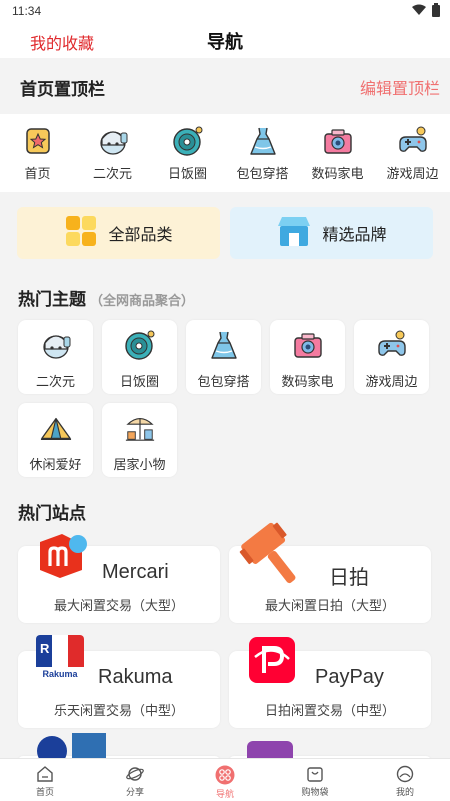 This screenshot has height=801, width=450. Describe the element at coordinates (81, 233) in the screenshot. I see `grid-blocks-icon` at that location.